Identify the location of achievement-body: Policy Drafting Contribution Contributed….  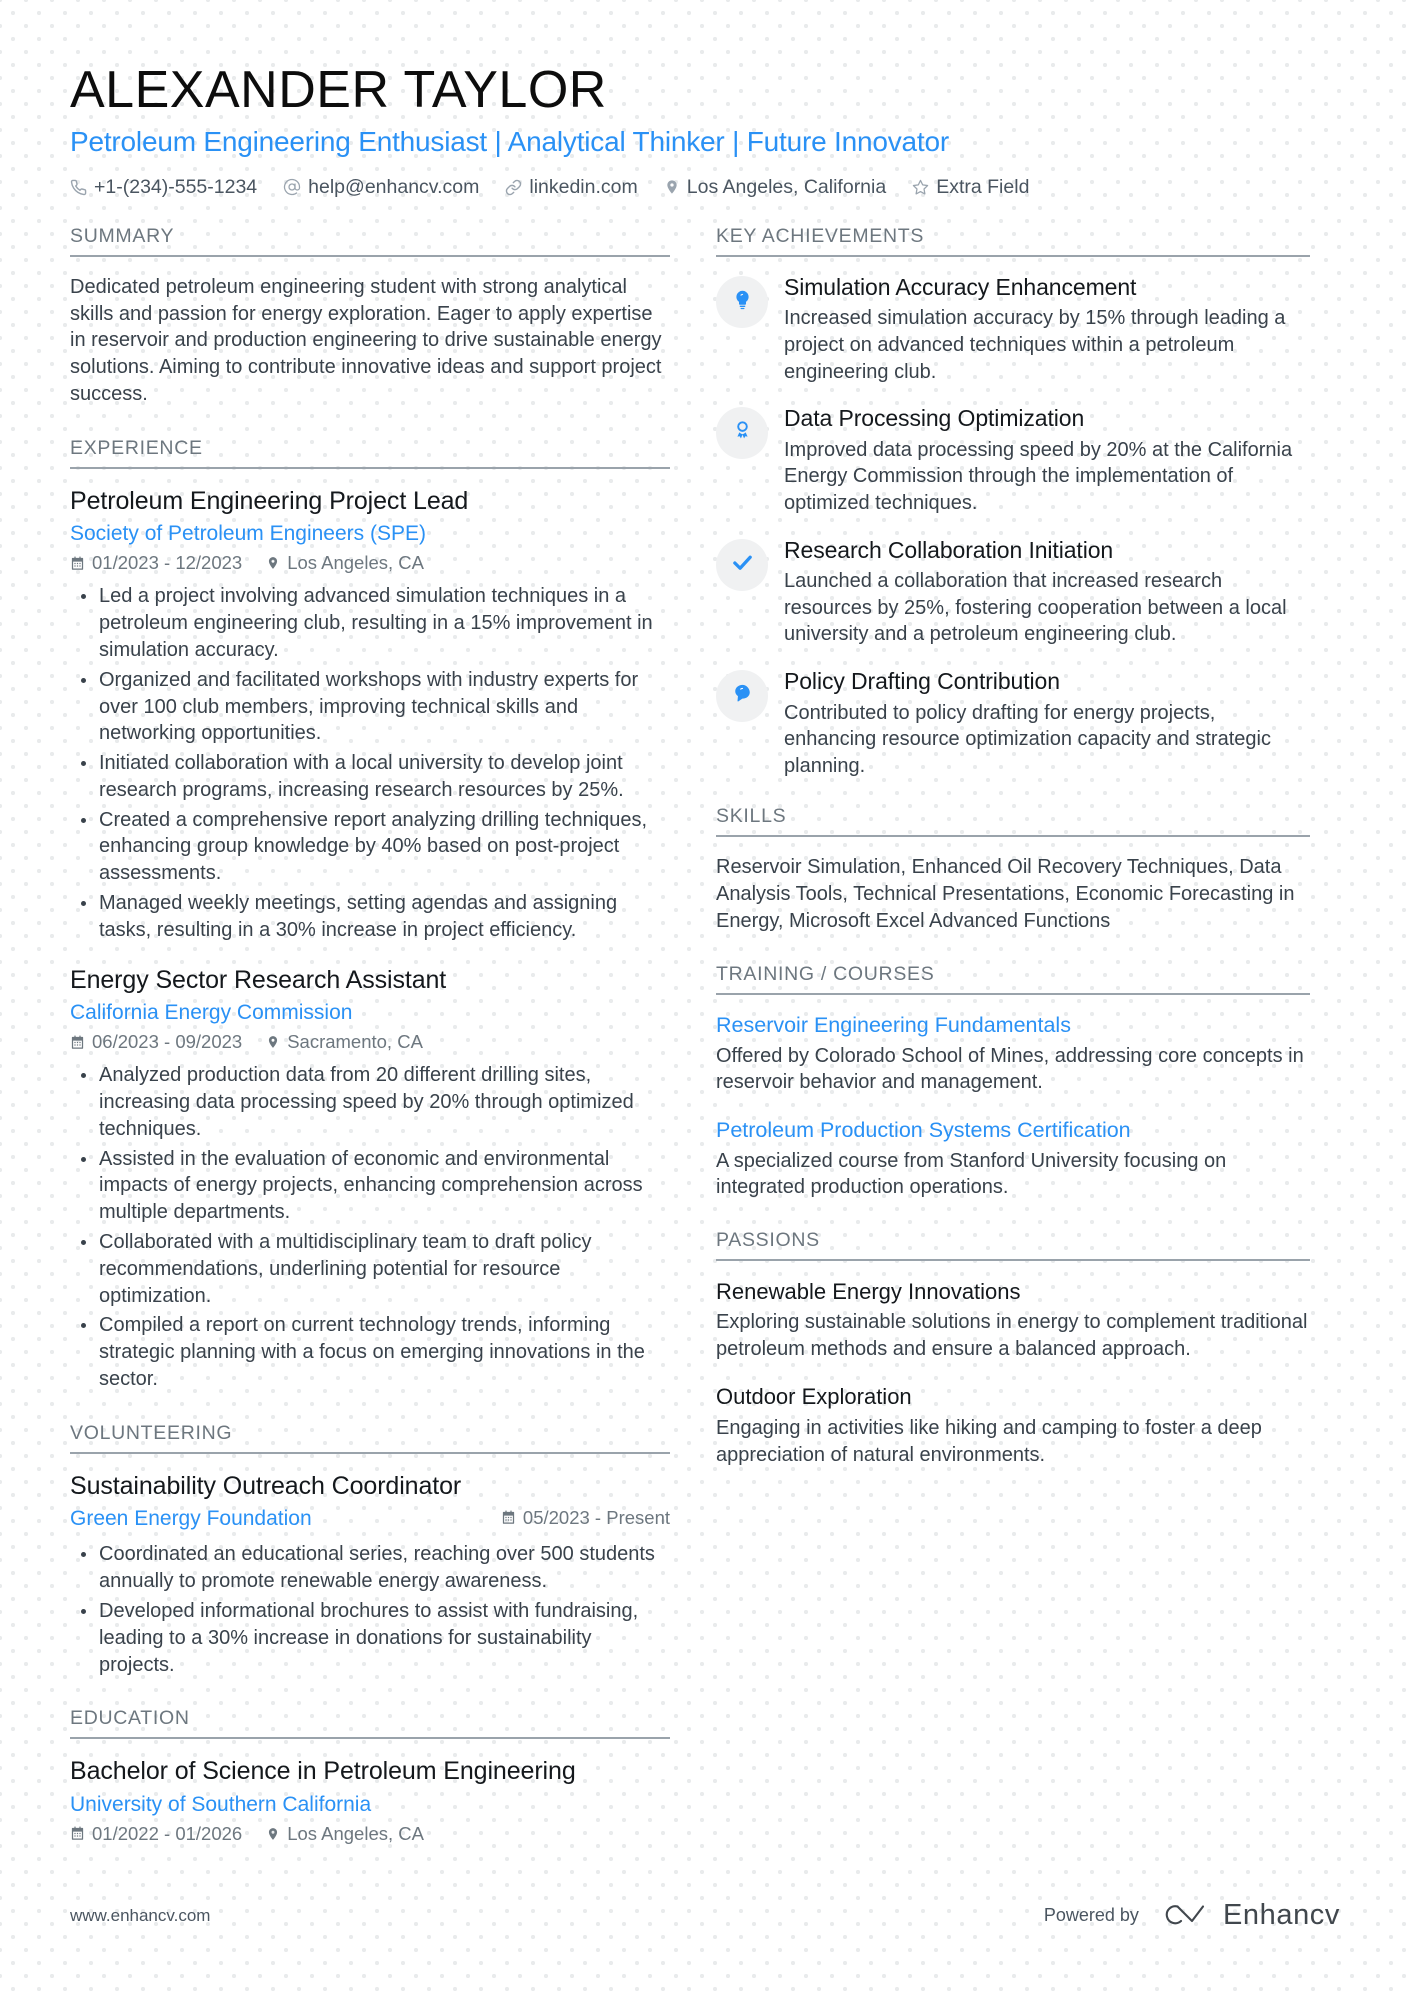
(1047, 723).